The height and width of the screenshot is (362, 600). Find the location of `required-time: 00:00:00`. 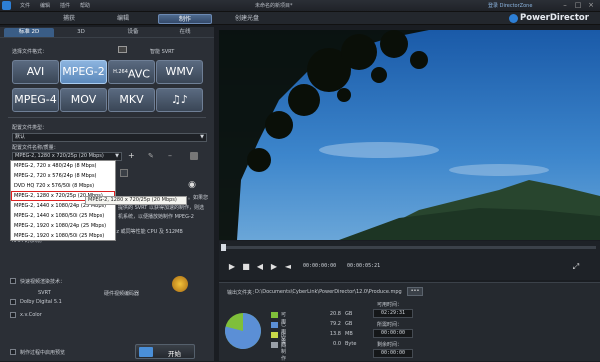

required-time: 00:00:00 is located at coordinates (393, 333).